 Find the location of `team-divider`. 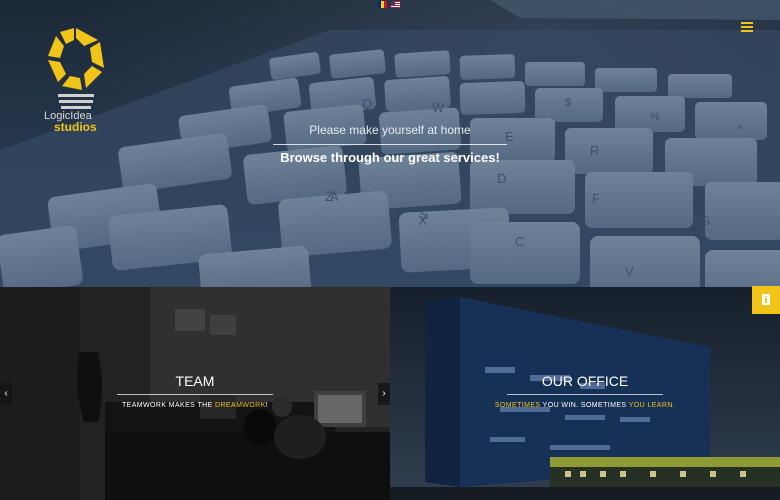

team-divider is located at coordinates (195, 394).